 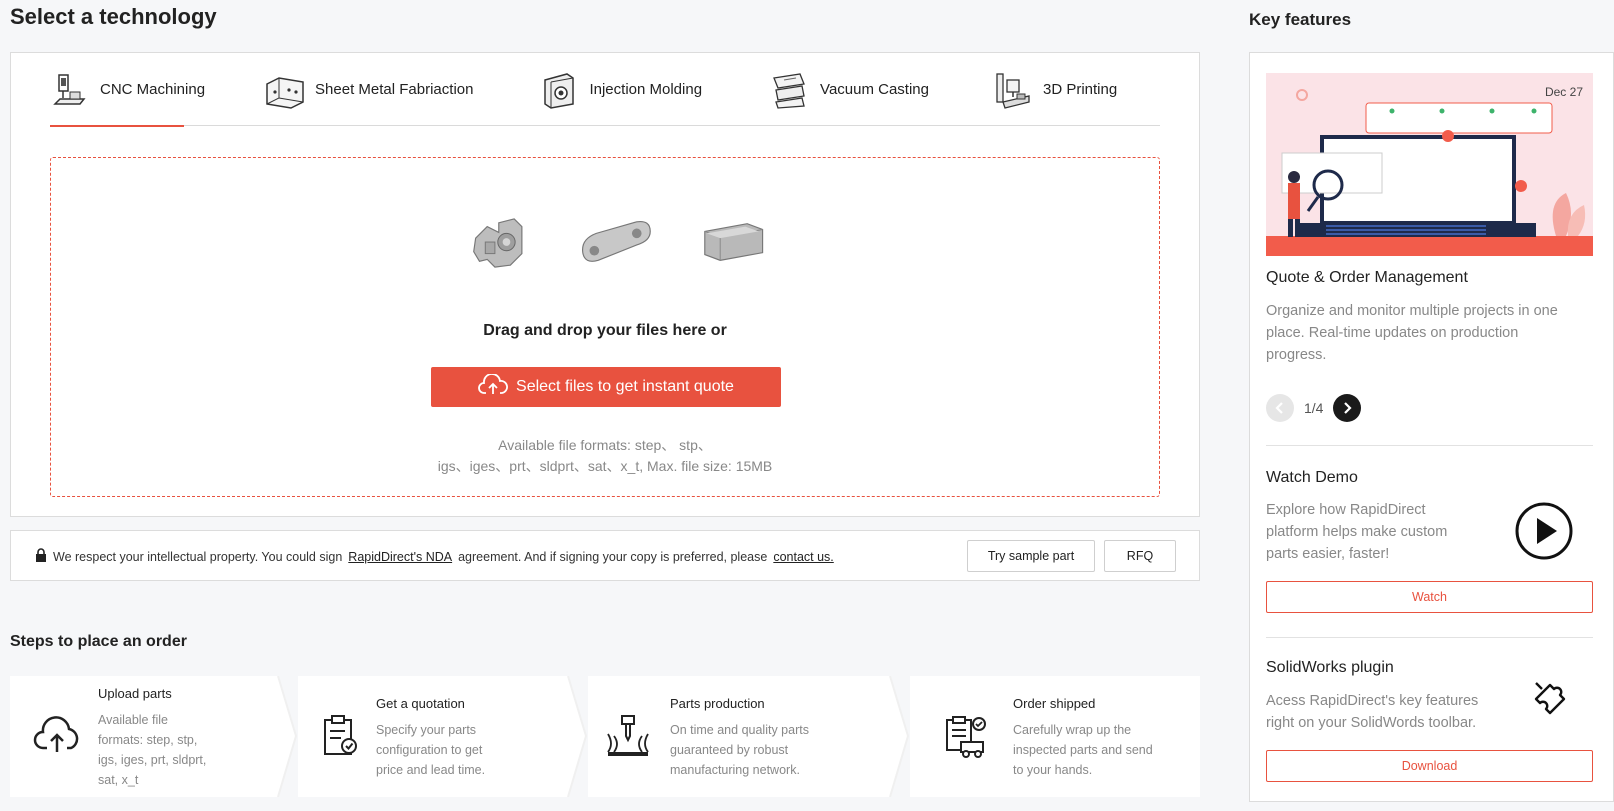 I want to click on 3d-printer-icon, so click(x=1013, y=90).